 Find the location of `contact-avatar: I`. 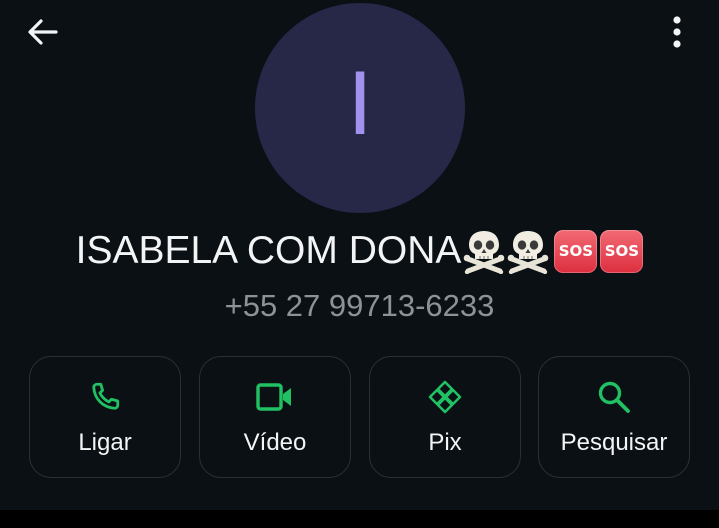

contact-avatar: I is located at coordinates (360, 108).